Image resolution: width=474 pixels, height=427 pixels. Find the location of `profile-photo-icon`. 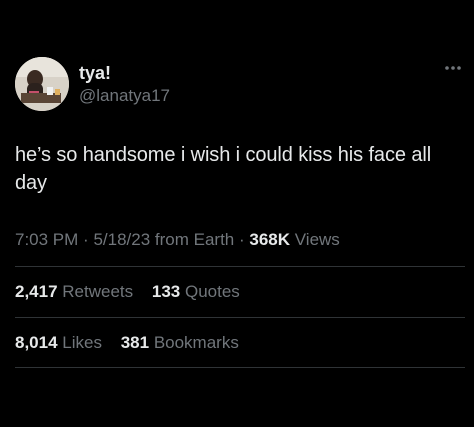

profile-photo-icon is located at coordinates (42, 84).